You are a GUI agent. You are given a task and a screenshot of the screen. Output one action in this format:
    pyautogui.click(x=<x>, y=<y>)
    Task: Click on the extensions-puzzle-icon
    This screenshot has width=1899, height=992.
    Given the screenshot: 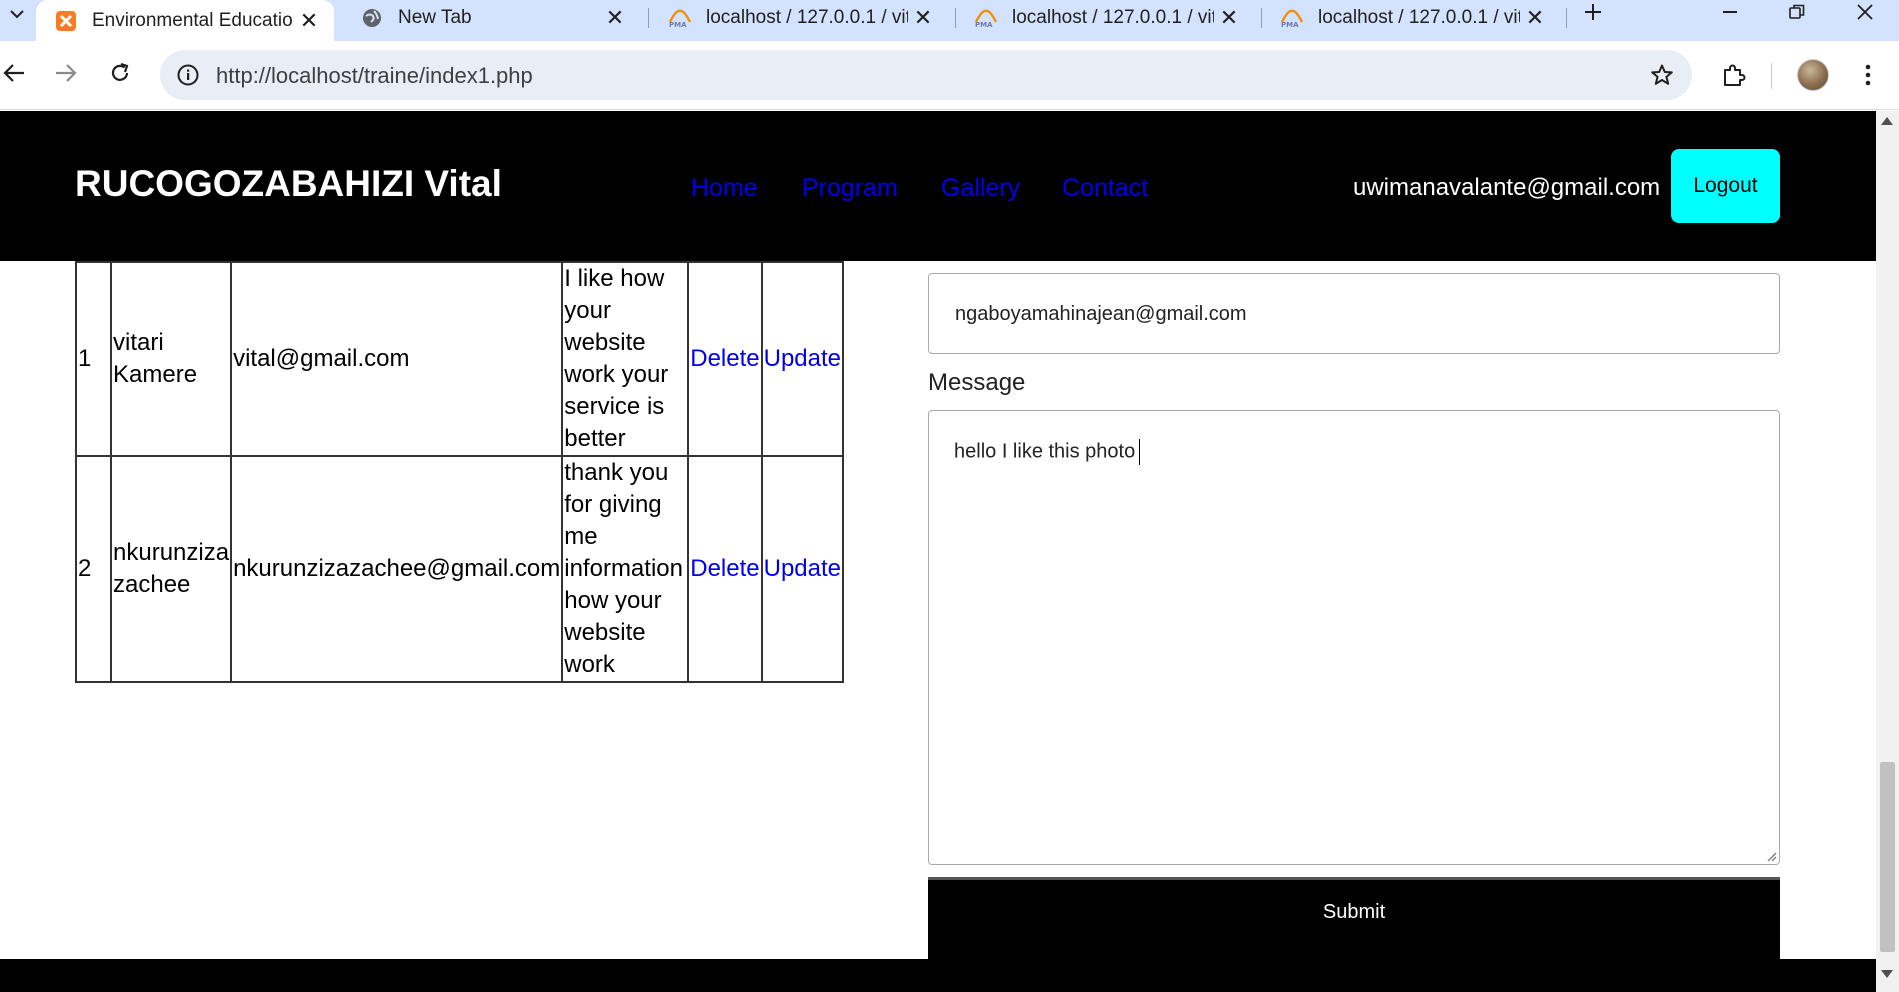 What is the action you would take?
    pyautogui.click(x=1734, y=75)
    